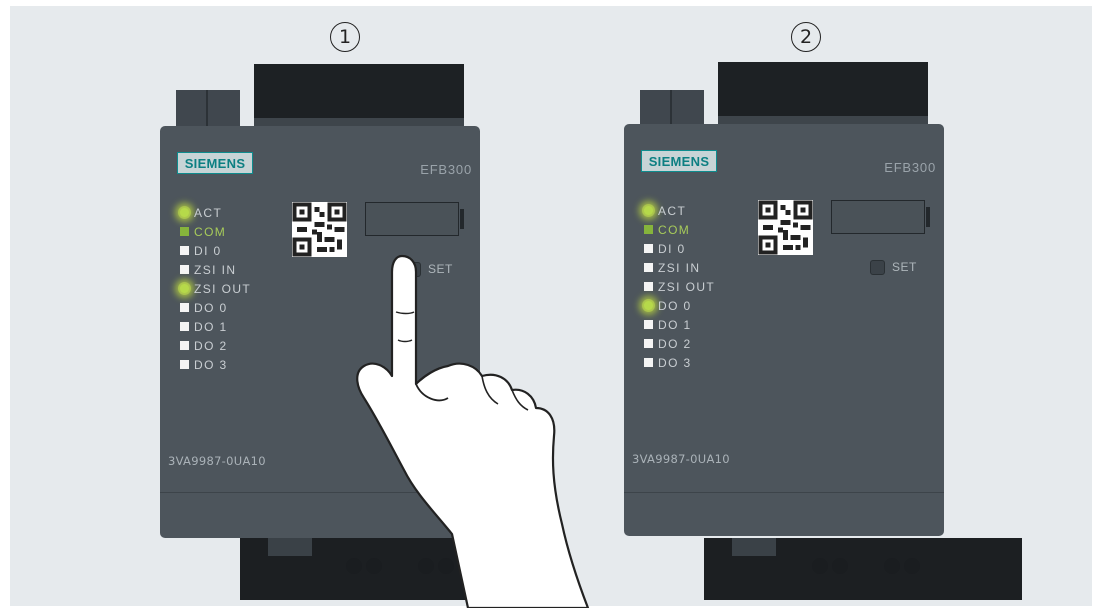 Image resolution: width=1102 pixels, height=609 pixels. I want to click on pointing-hand-icon, so click(473, 431).